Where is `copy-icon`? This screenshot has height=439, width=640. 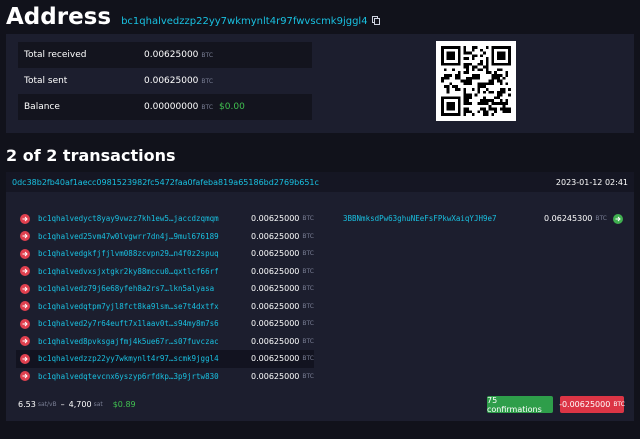
copy-icon is located at coordinates (375, 17).